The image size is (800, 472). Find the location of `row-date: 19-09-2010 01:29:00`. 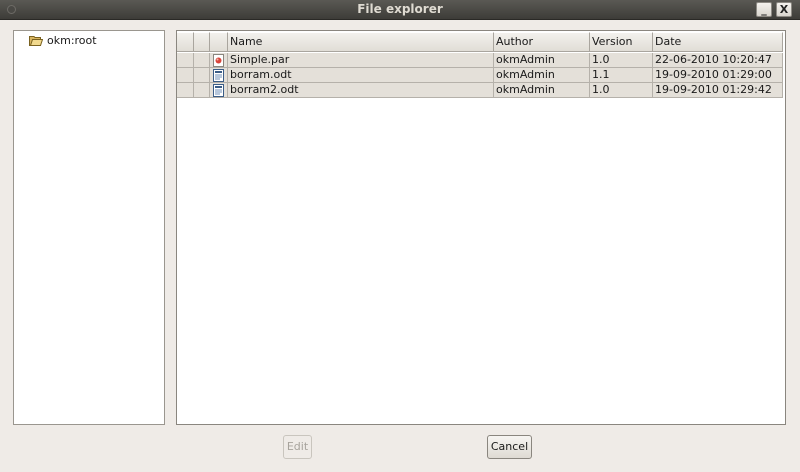

row-date: 19-09-2010 01:29:00 is located at coordinates (718, 75).